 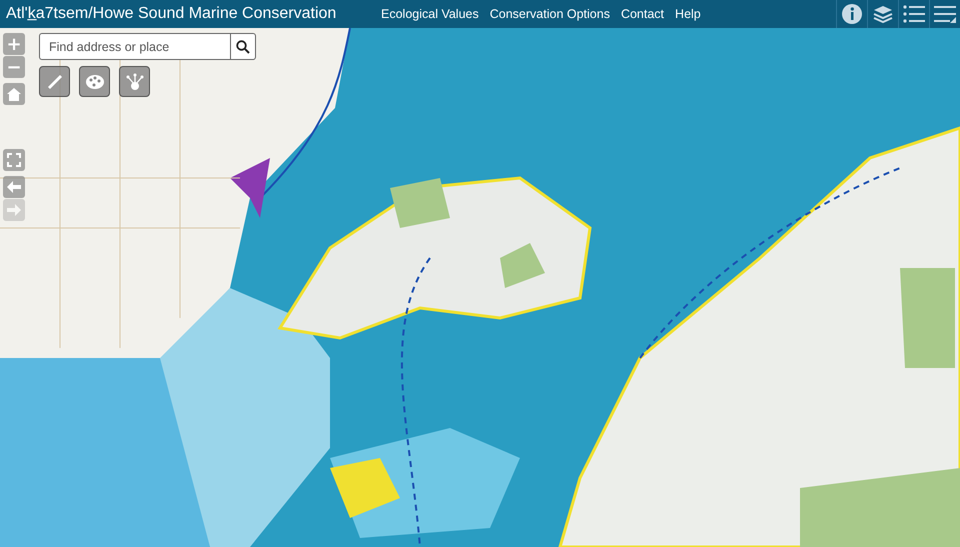 What do you see at coordinates (171, 14) in the screenshot?
I see `app-title: Atl'k̲a7tsem/Howe Sound Marine Conservation` at bounding box center [171, 14].